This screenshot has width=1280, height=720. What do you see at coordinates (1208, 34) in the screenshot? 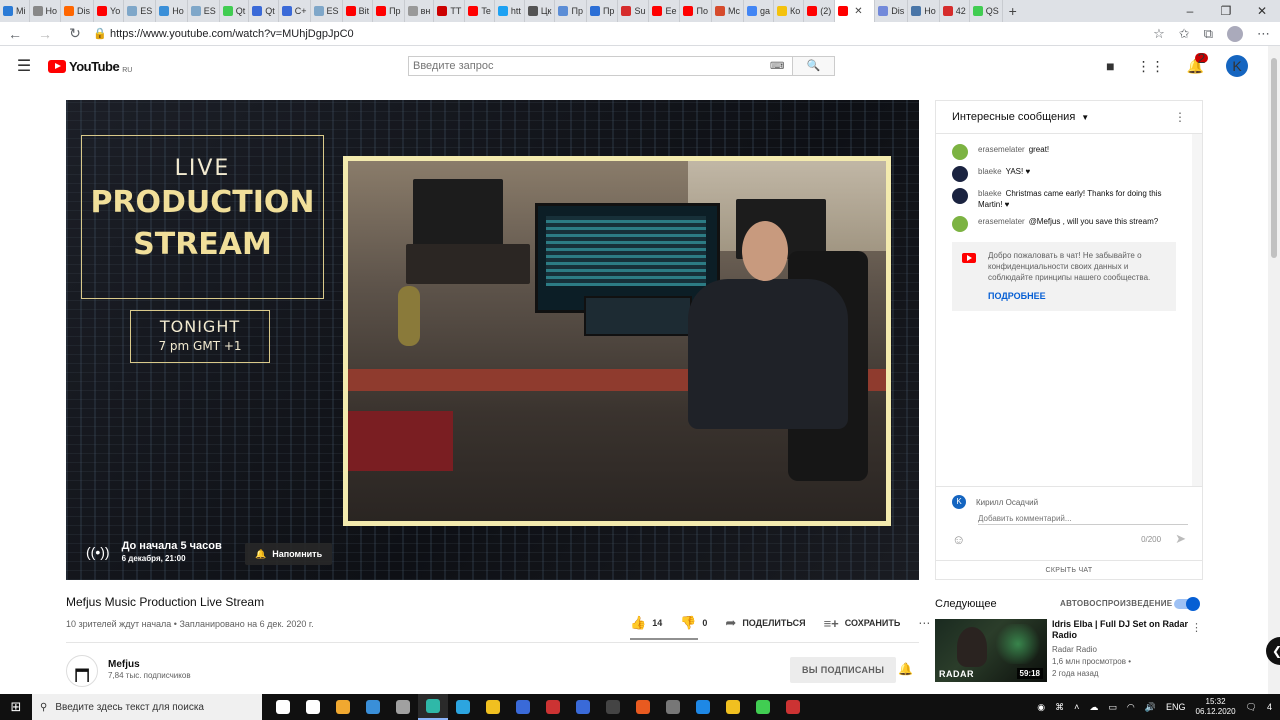
I see `collections-icon: ⧉` at bounding box center [1208, 34].